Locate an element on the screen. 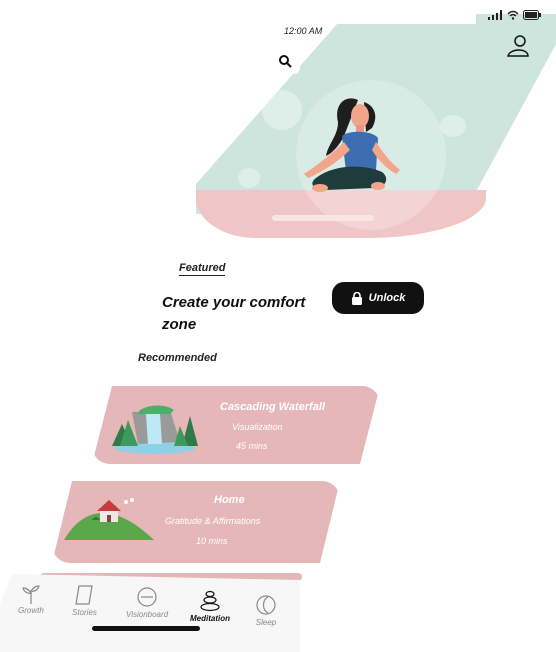  tab-meditation: Meditation is located at coordinates (210, 606).